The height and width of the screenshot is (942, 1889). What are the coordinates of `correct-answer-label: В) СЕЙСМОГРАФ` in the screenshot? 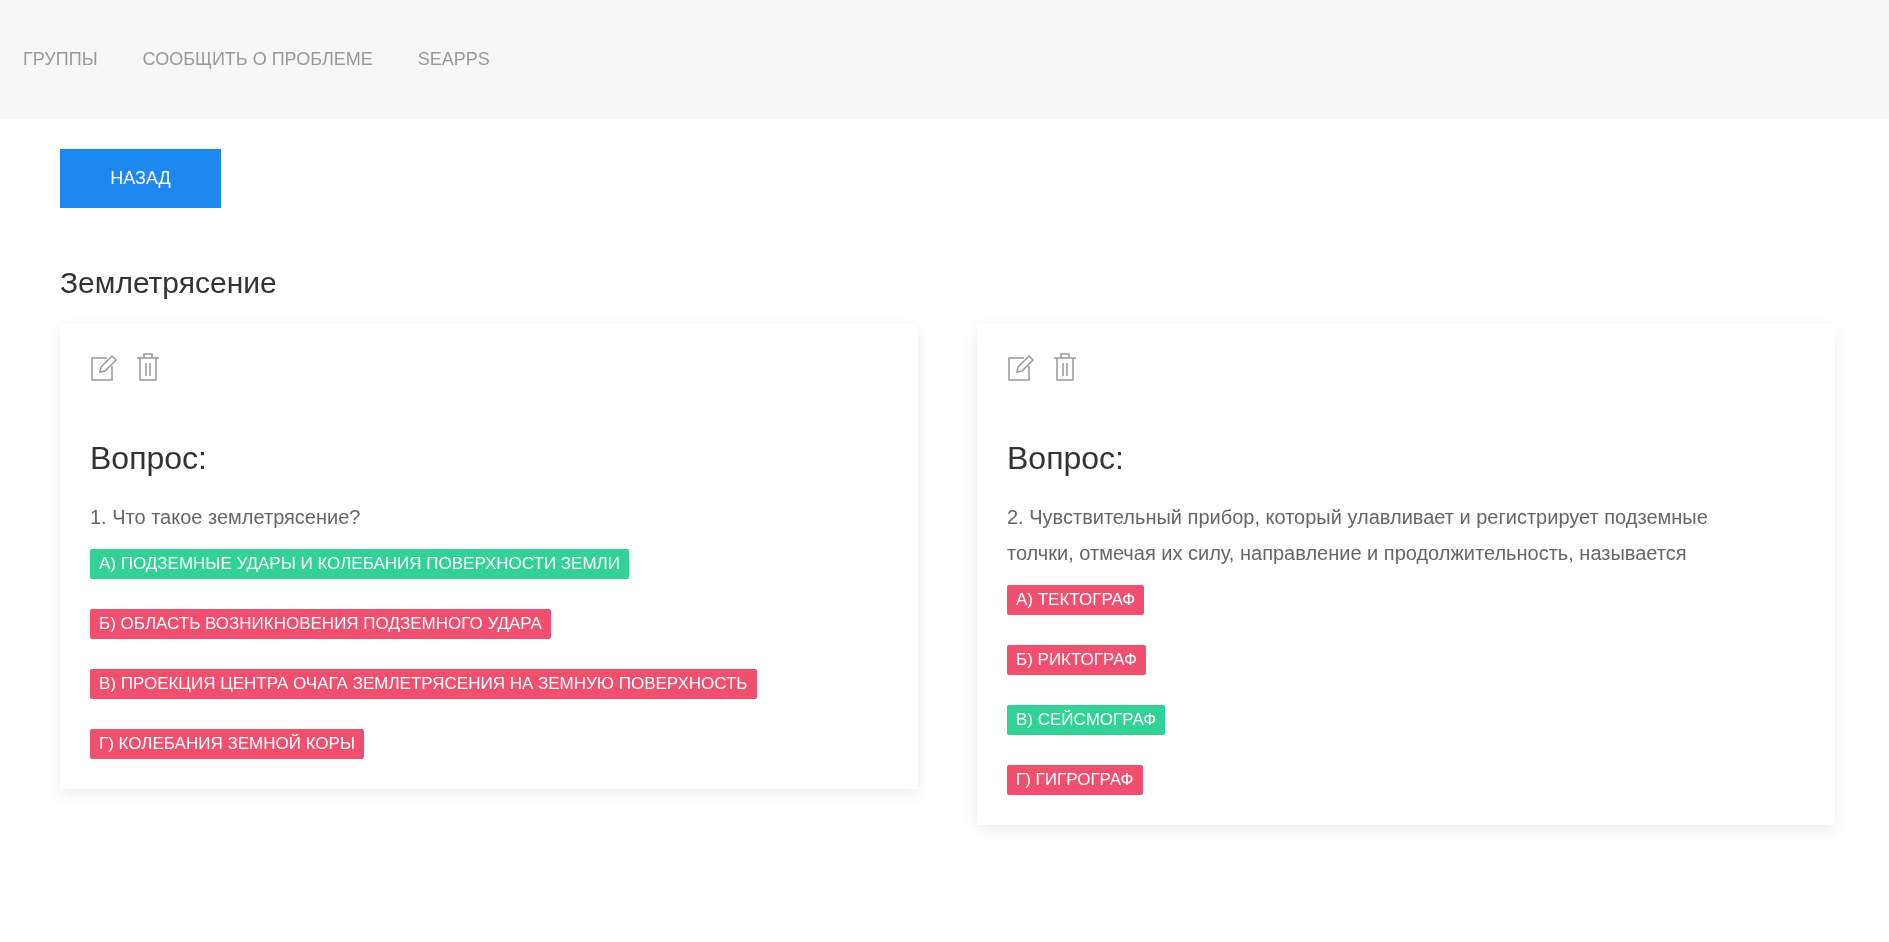 It's located at (1086, 720).